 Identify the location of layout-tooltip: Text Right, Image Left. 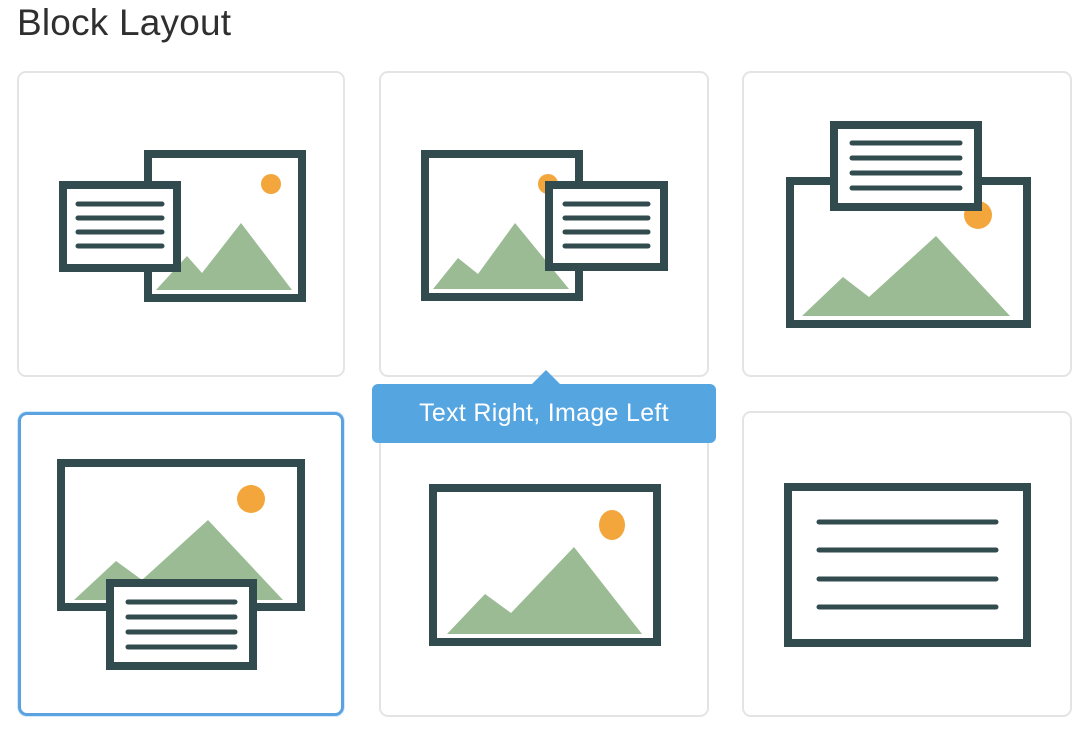
(544, 413).